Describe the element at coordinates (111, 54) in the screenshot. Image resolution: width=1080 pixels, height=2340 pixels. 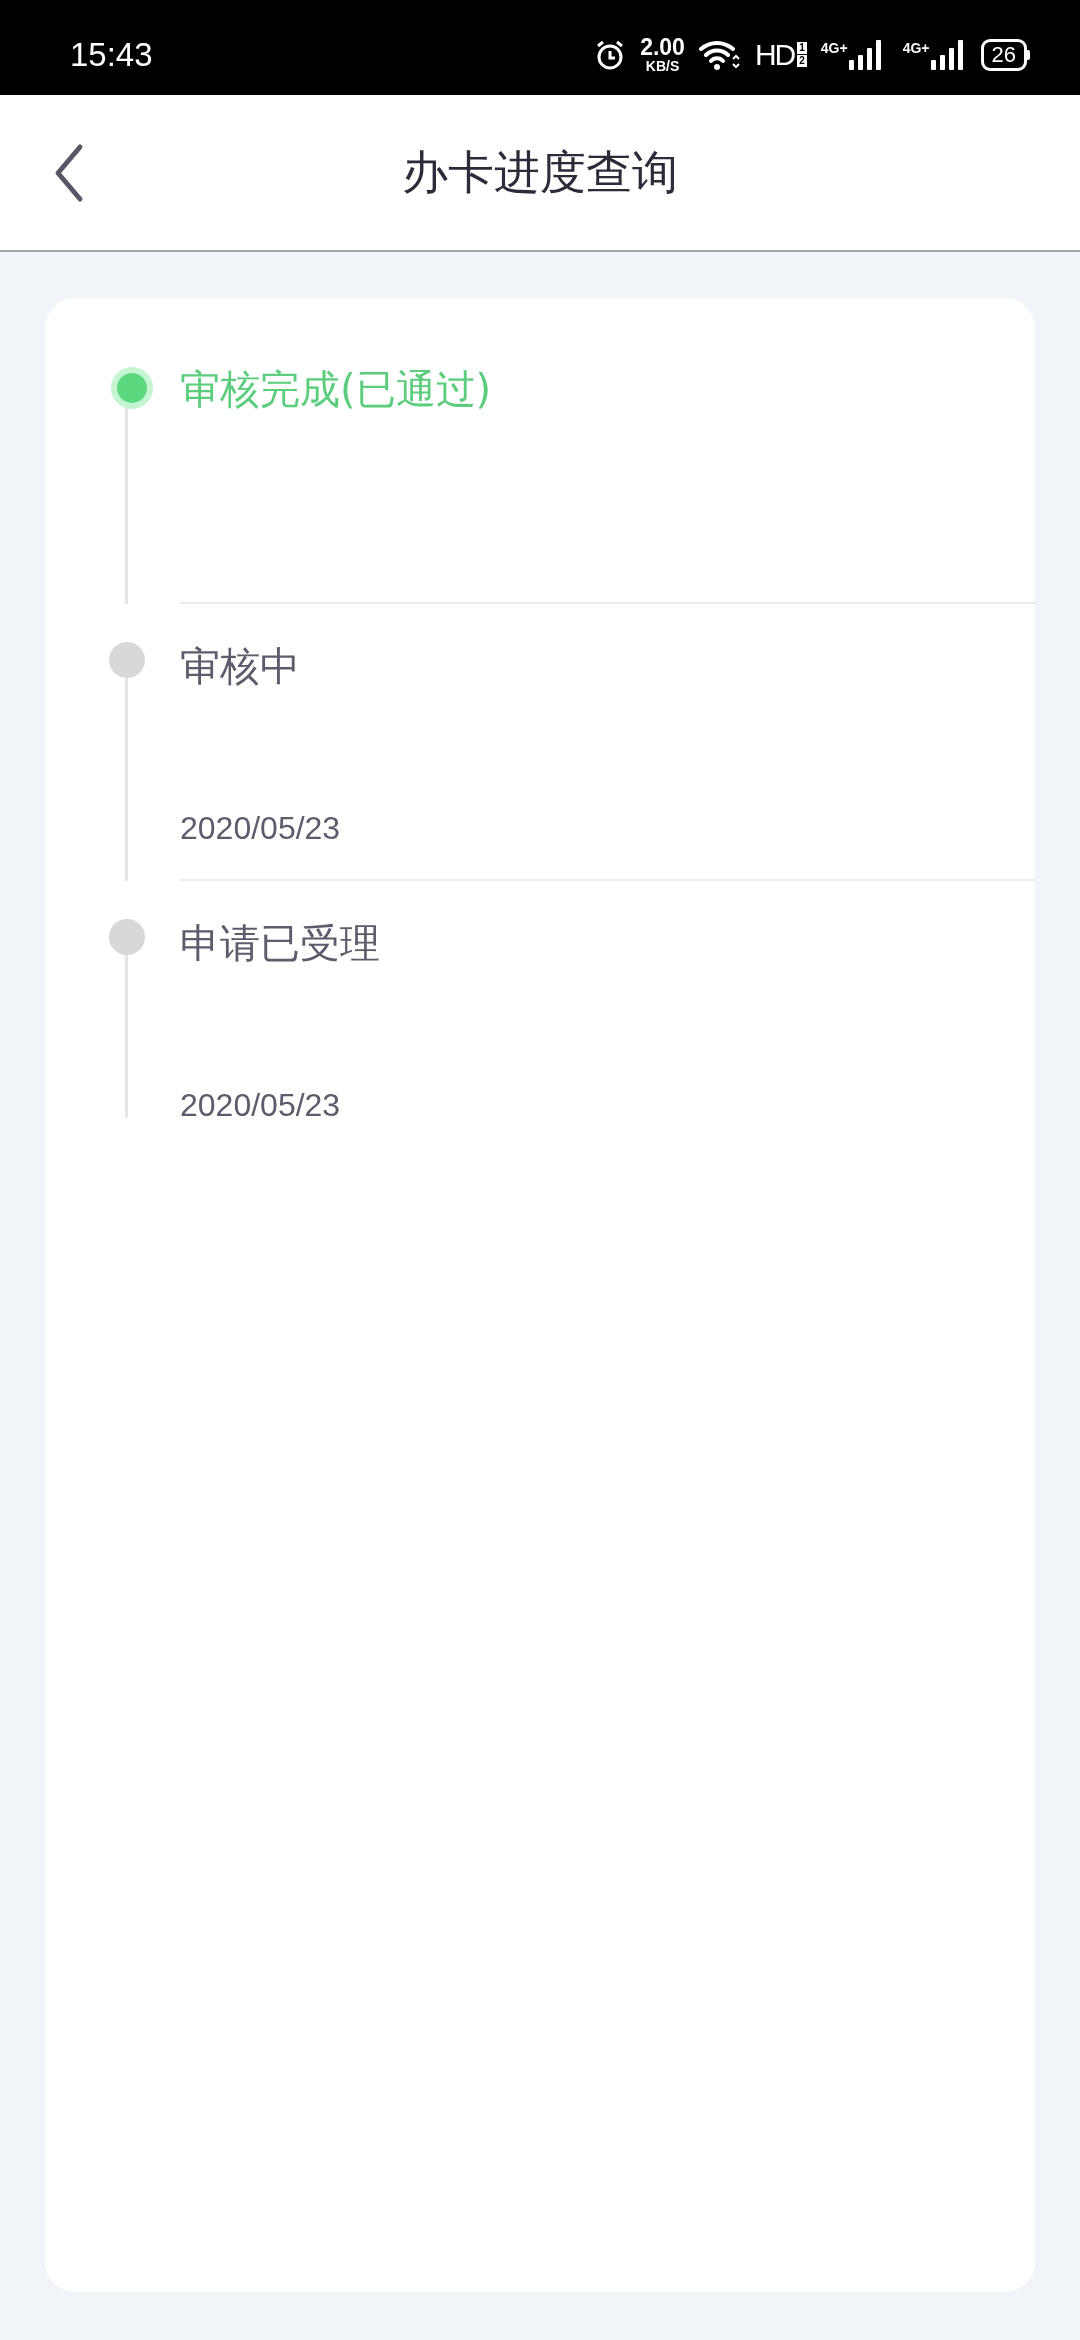
I see `clock-time: 15:43` at that location.